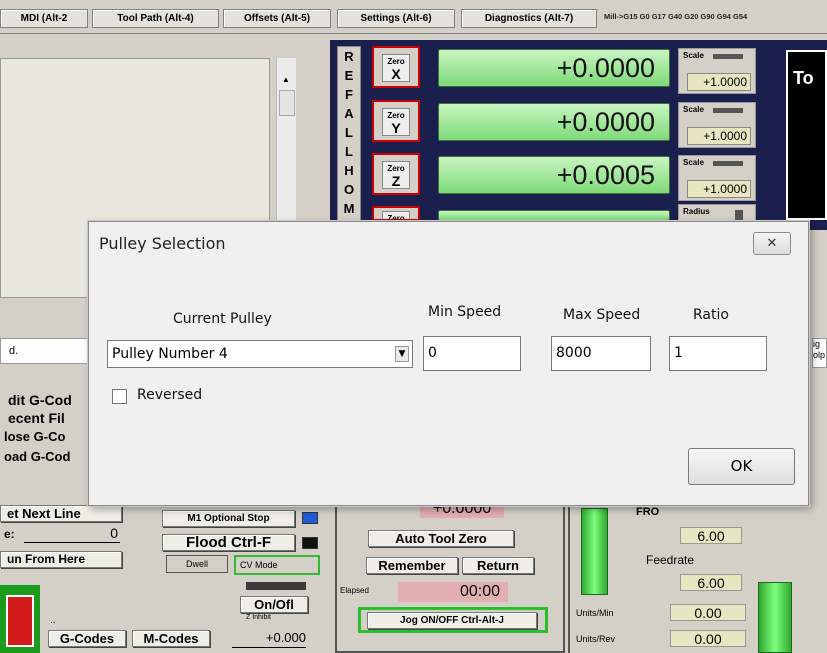 The width and height of the screenshot is (827, 653). Describe the element at coordinates (349, 94) in the screenshot. I see `ref-home-letter: F` at that location.